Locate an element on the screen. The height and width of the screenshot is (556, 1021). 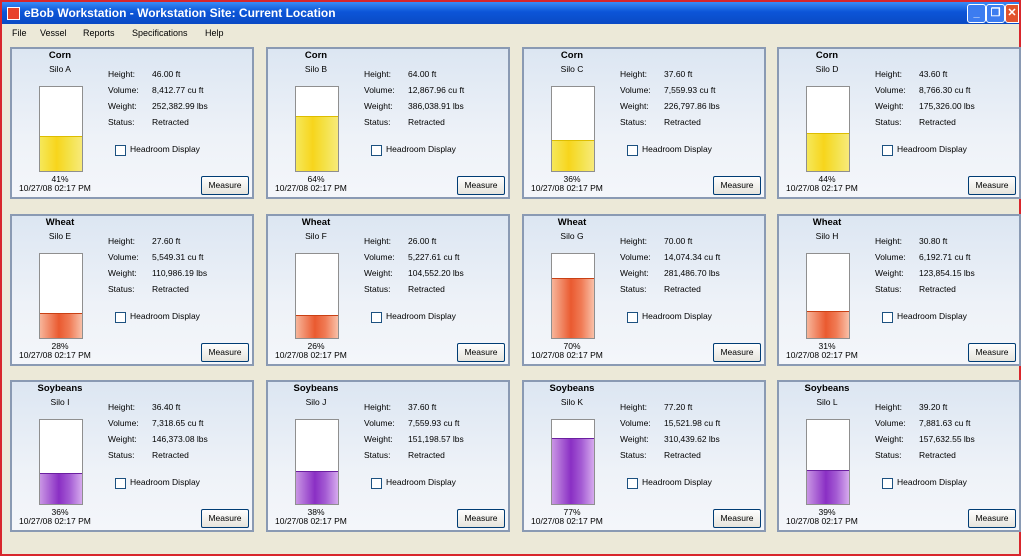
crop-name: Corn is located at coordinates (827, 55).